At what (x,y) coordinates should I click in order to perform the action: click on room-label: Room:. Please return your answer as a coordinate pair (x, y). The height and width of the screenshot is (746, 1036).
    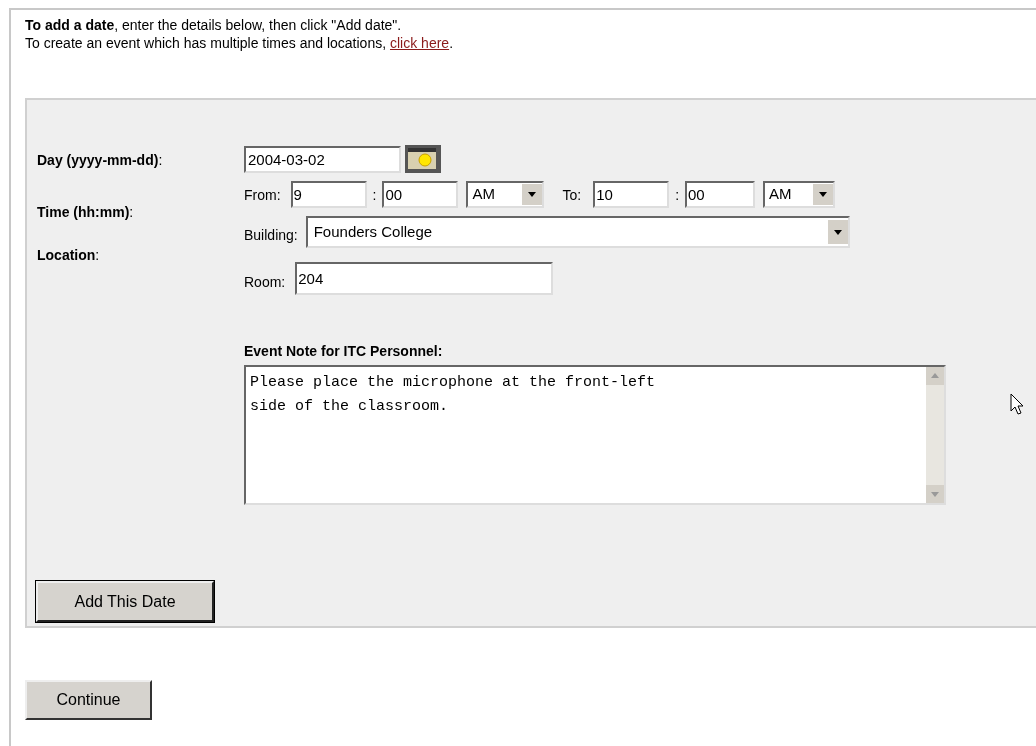
    Looking at the image, I should click on (265, 282).